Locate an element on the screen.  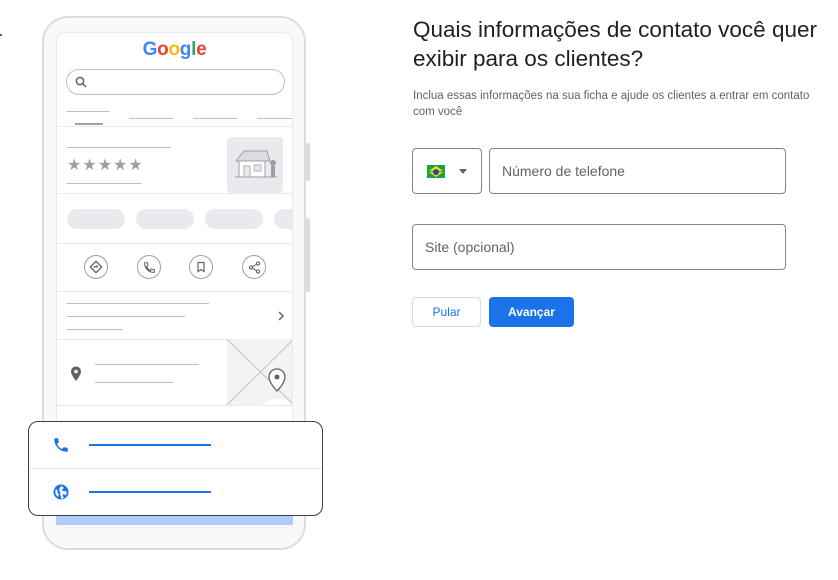
website-input is located at coordinates (599, 247).